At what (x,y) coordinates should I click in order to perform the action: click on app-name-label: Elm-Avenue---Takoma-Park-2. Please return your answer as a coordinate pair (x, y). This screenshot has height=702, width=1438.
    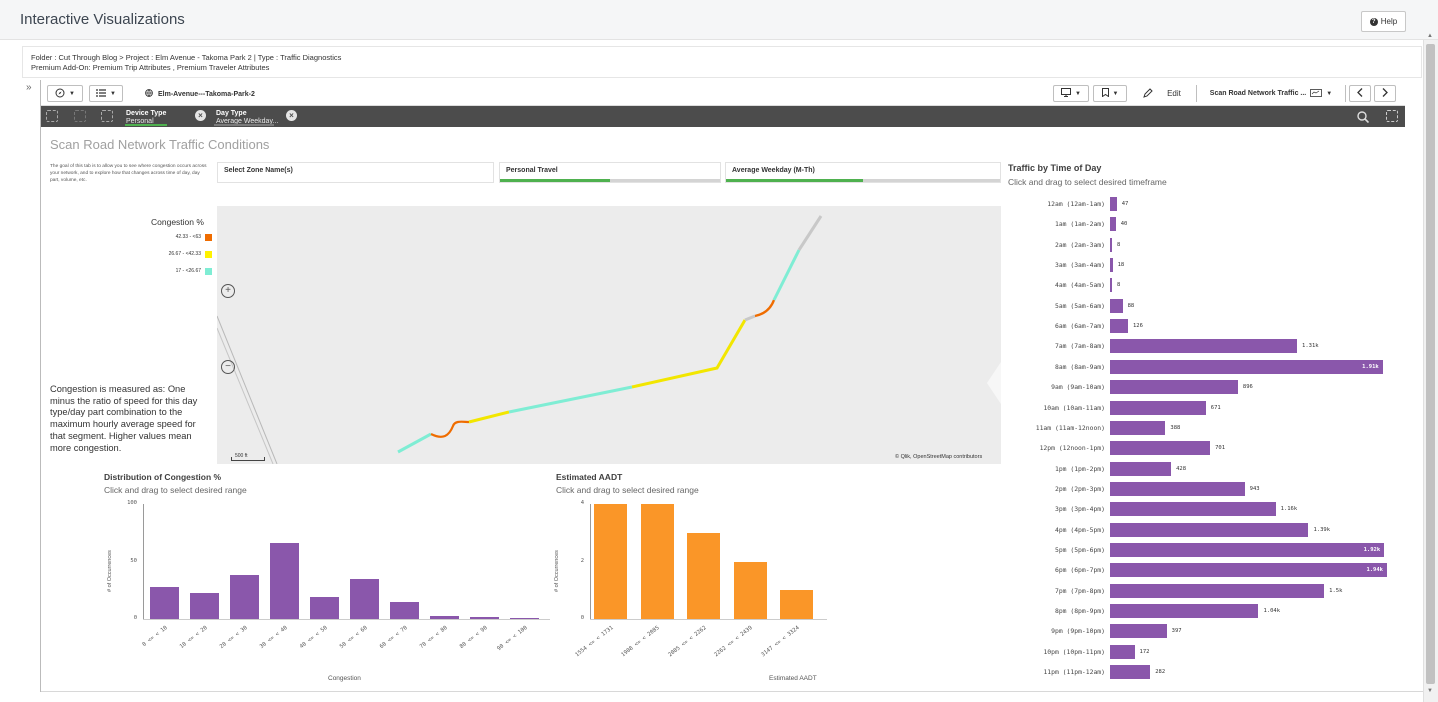
    Looking at the image, I should click on (206, 94).